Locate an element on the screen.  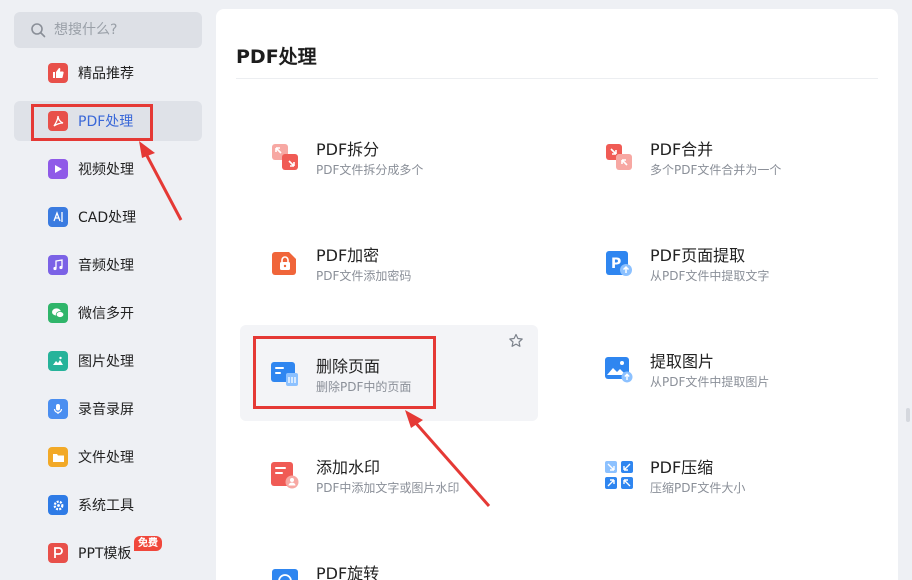
sidebar-item-label: 录音录屏 is located at coordinates (106, 410).